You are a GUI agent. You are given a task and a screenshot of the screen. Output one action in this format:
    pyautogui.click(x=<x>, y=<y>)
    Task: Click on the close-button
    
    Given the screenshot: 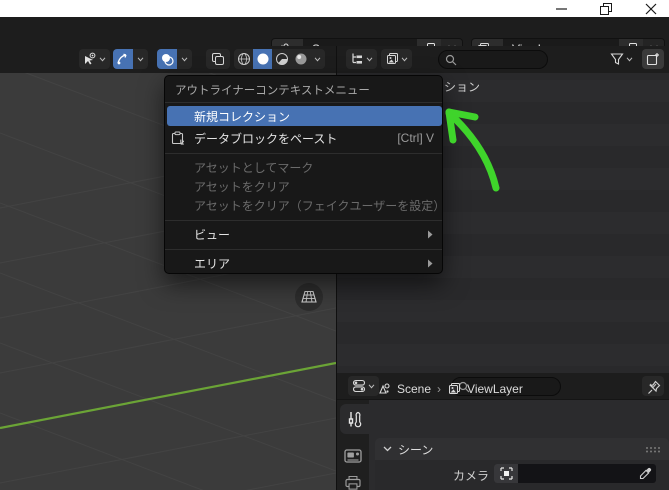 What is the action you would take?
    pyautogui.click(x=651, y=8)
    